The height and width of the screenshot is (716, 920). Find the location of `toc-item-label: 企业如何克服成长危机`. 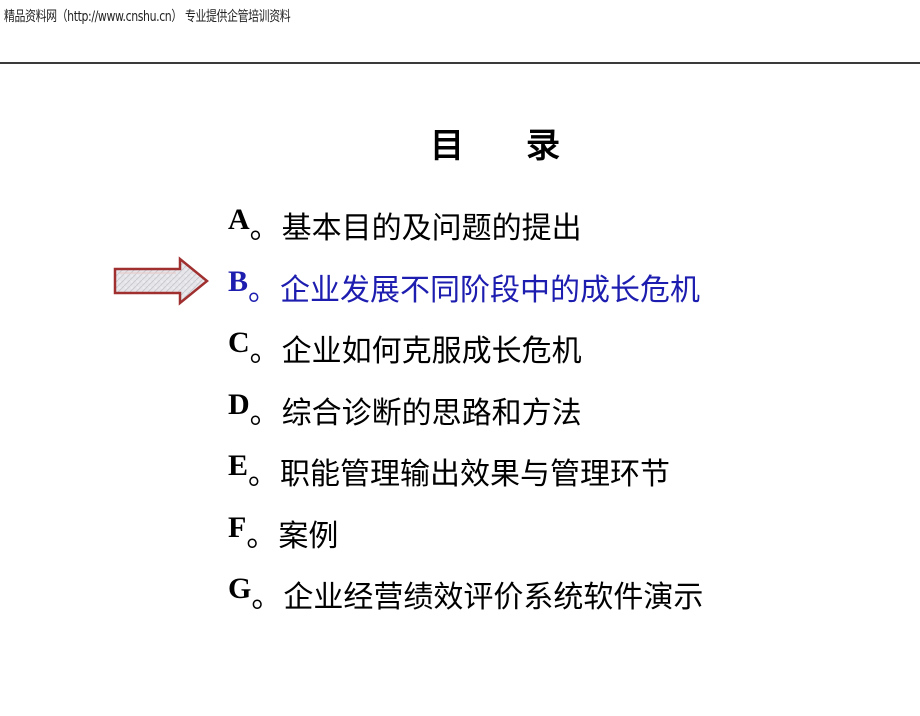

toc-item-label: 企业如何克服成长危机 is located at coordinates (431, 351).